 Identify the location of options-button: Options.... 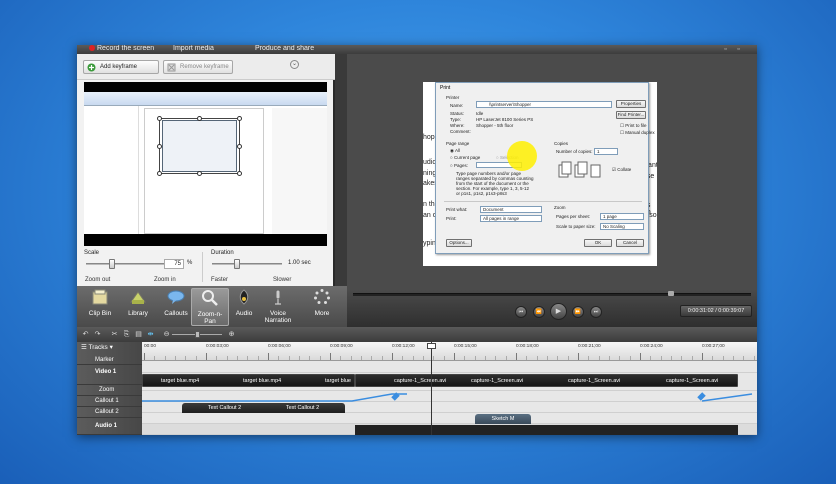
(459, 243).